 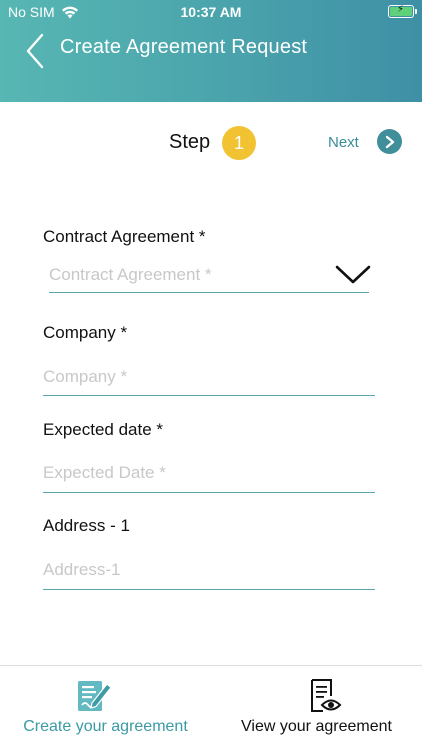 I want to click on status-bar: No SIM 10:37 AM ⚡, so click(x=211, y=12).